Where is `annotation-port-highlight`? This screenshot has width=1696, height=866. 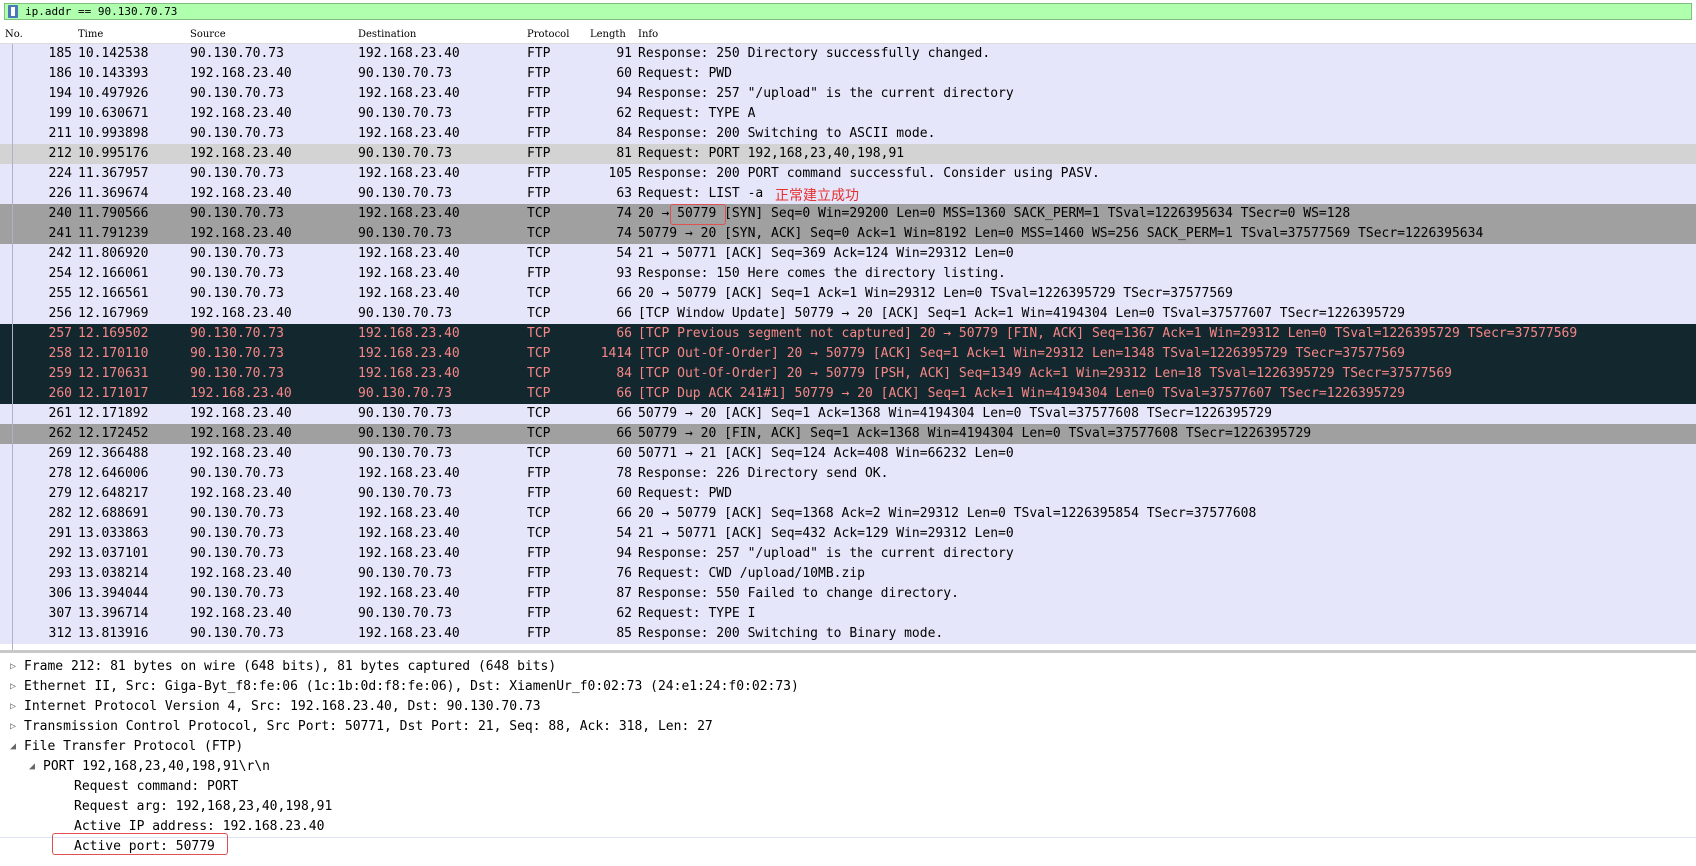 annotation-port-highlight is located at coordinates (698, 214).